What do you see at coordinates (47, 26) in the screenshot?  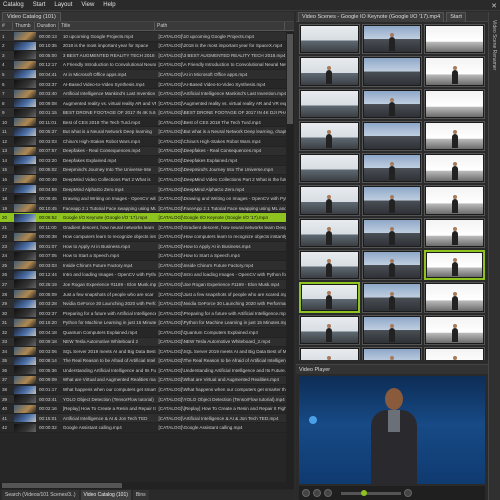 I see `col-duration: Duration` at bounding box center [47, 26].